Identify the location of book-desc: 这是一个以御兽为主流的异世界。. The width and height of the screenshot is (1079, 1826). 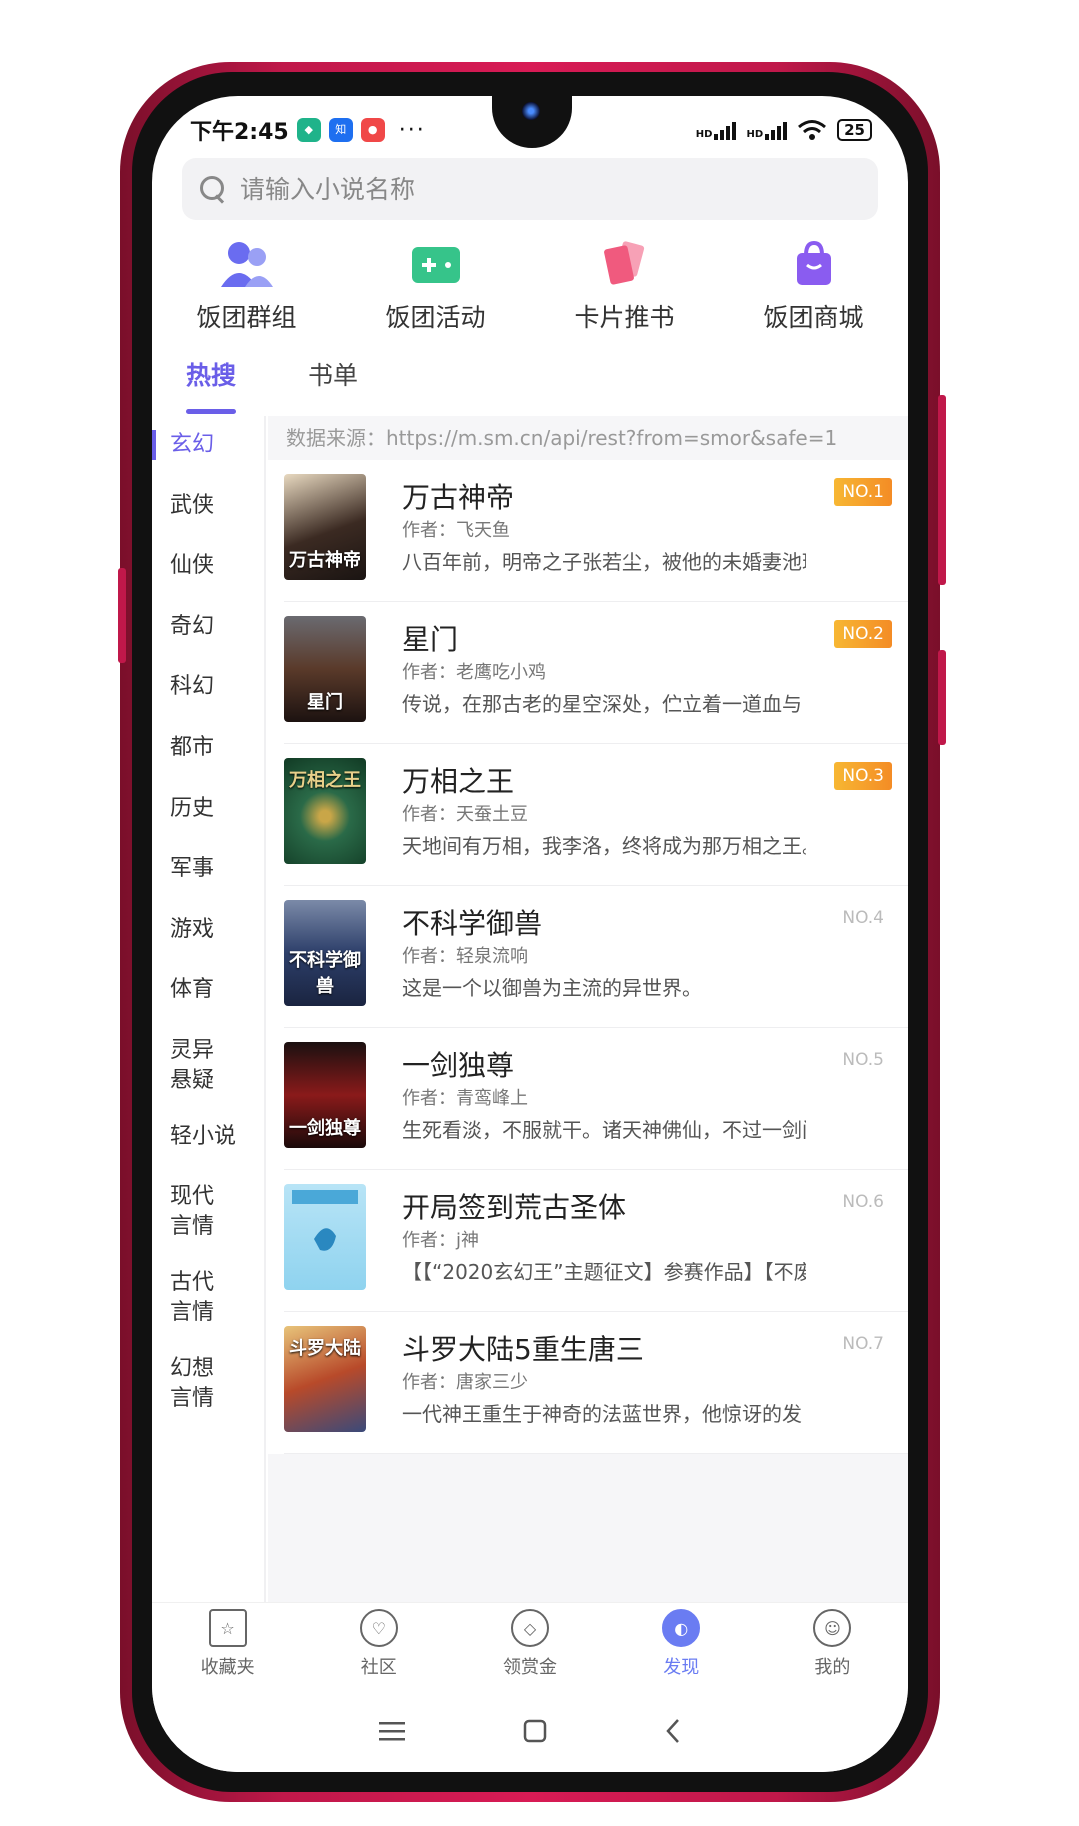
(552, 988).